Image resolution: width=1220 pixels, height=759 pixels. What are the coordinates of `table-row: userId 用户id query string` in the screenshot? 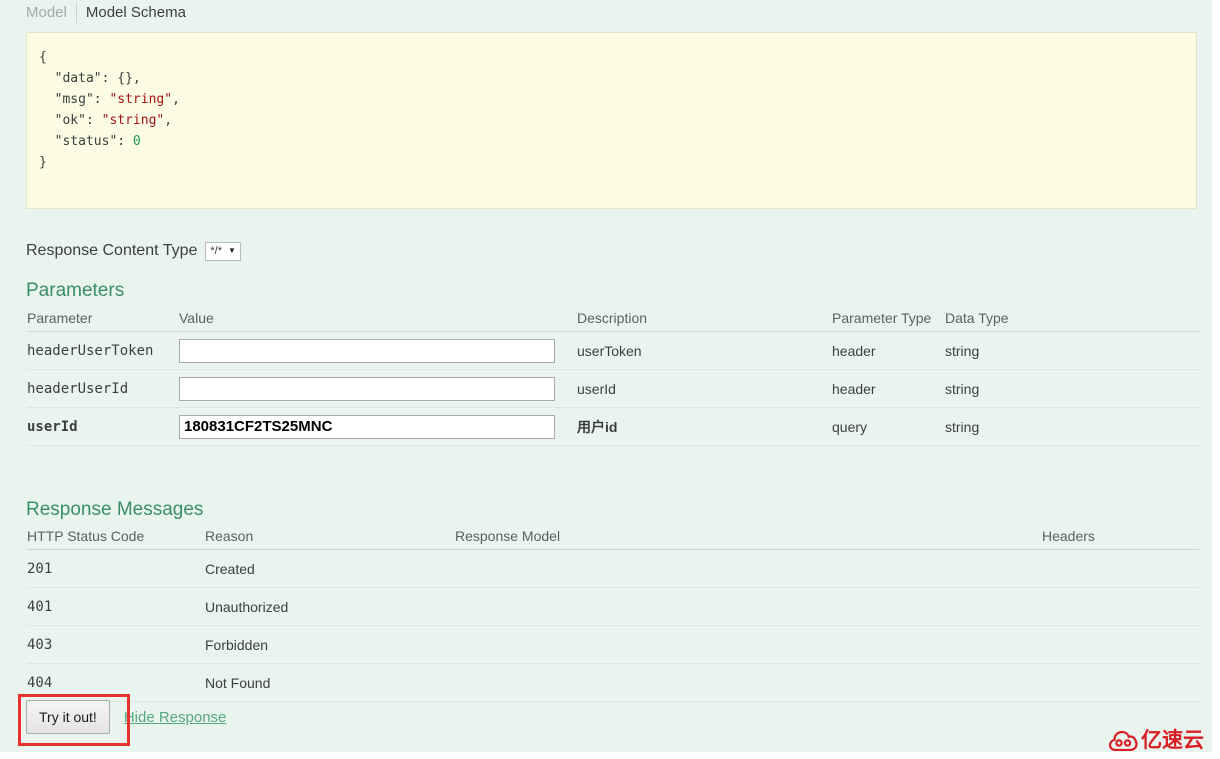 It's located at (613, 426).